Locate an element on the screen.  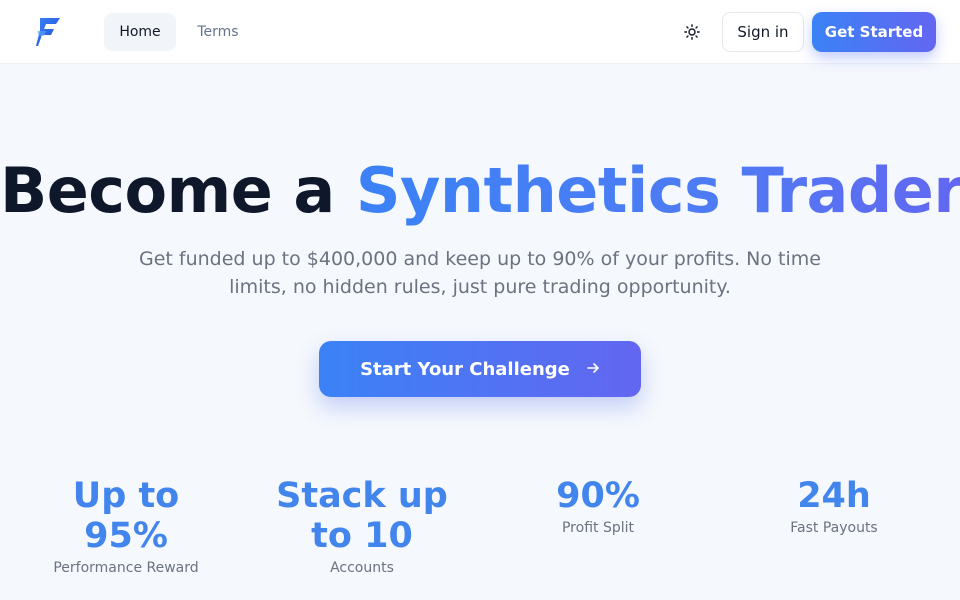
arrow-right-icon is located at coordinates (593, 369).